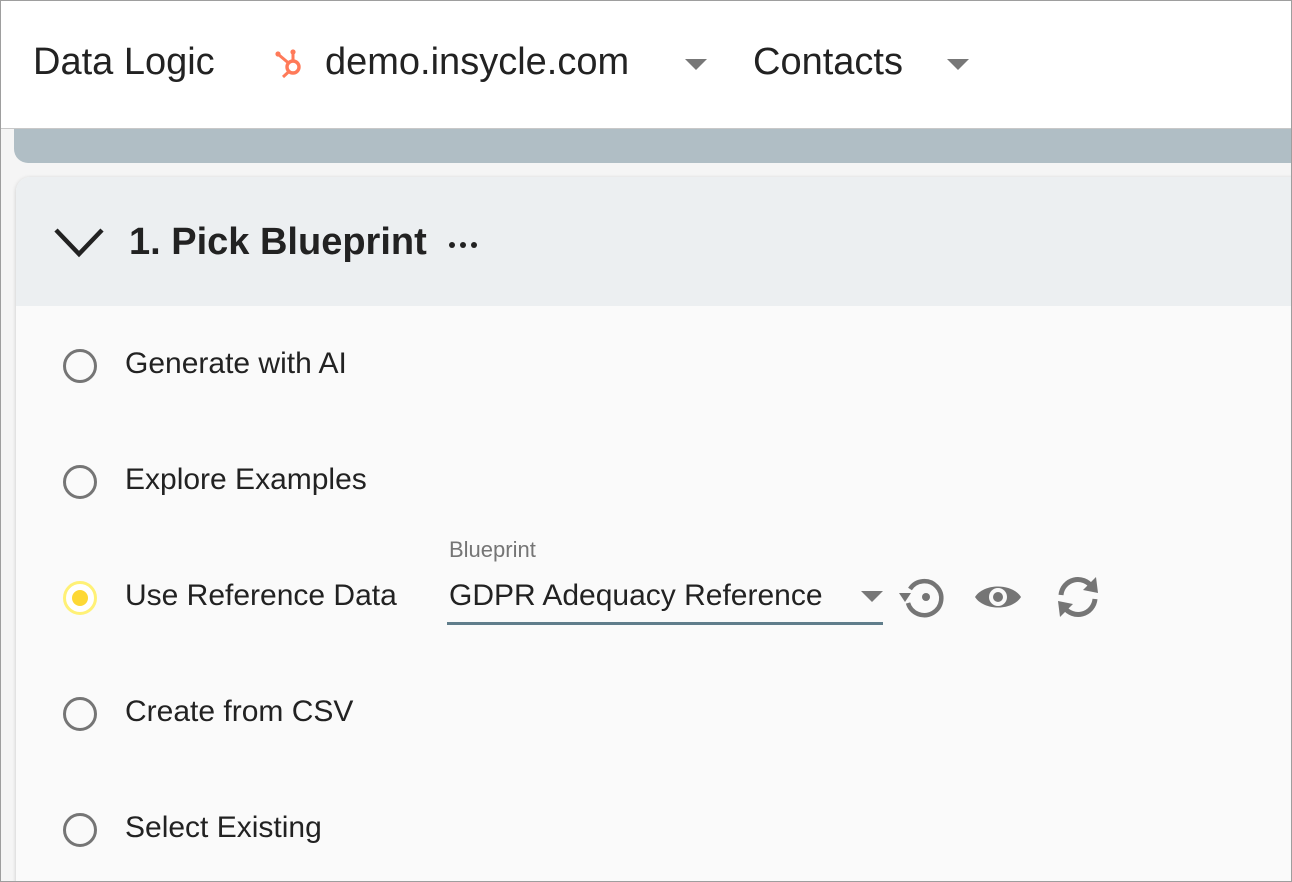  Describe the element at coordinates (492, 549) in the screenshot. I see `blueprint-label: Blueprint` at that location.